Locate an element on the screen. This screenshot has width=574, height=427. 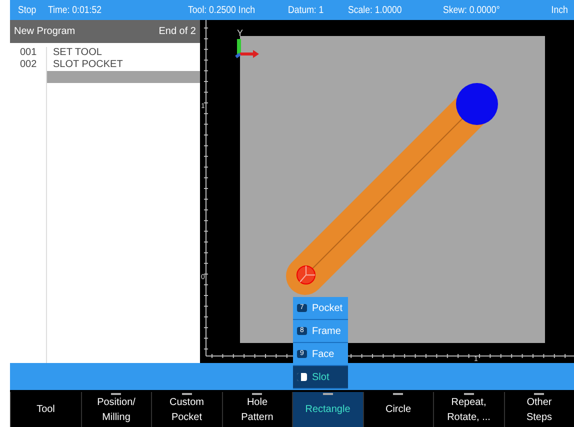
status-text: Scale: 1.0000 is located at coordinates (375, 10).